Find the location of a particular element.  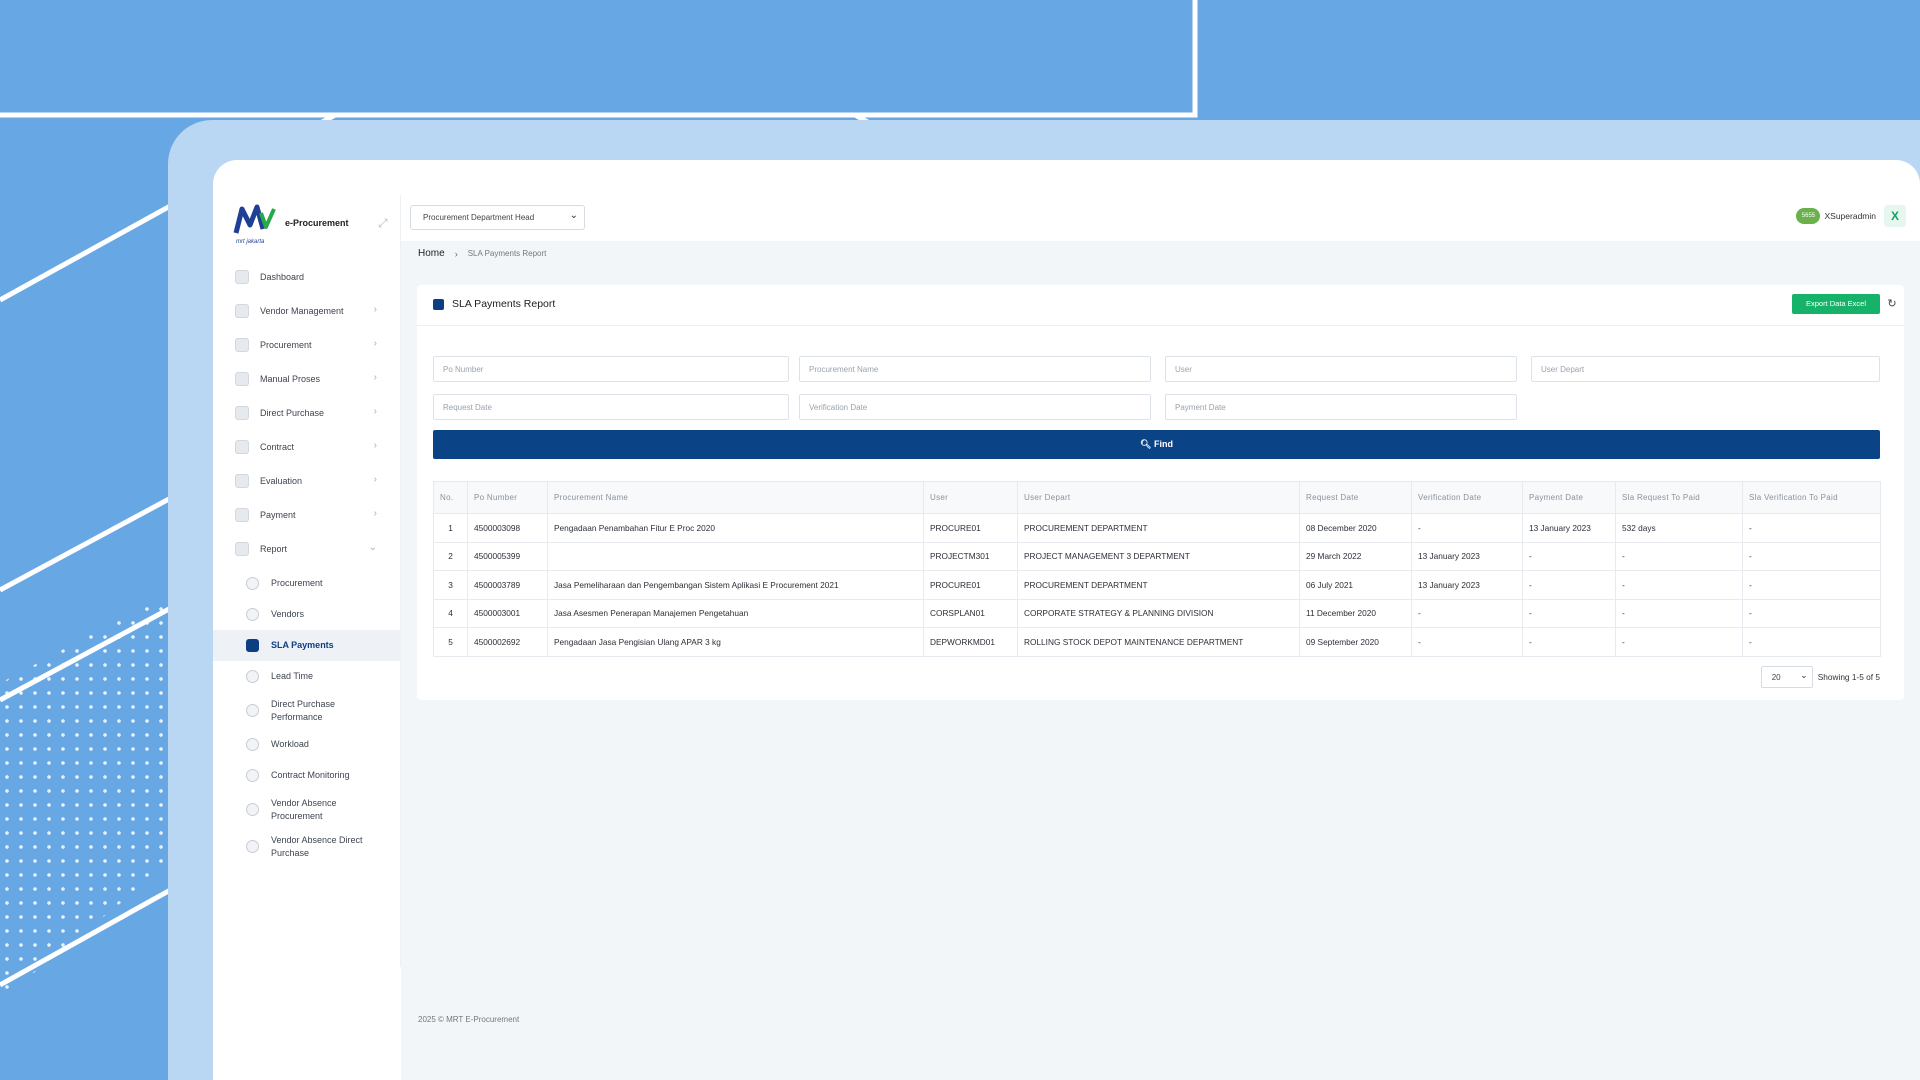

column-header: User is located at coordinates (970, 497).